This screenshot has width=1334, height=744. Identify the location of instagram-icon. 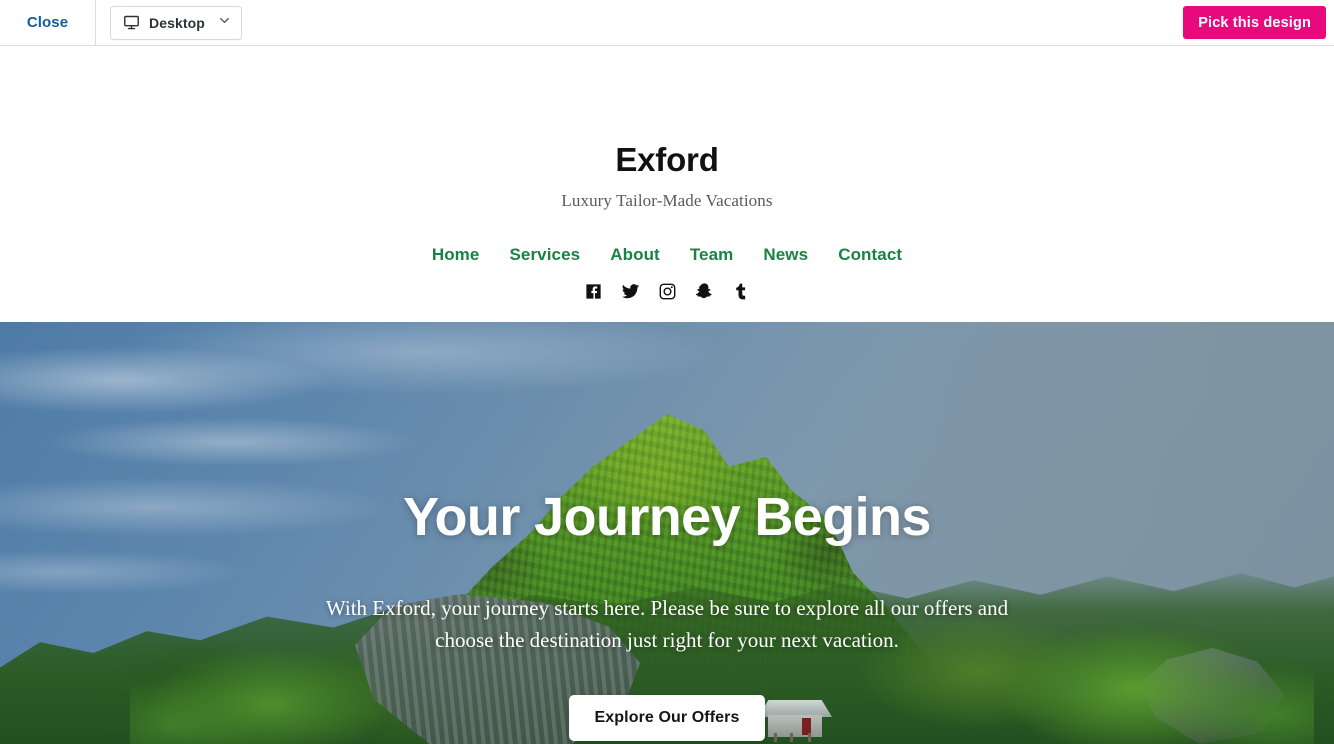
(667, 291).